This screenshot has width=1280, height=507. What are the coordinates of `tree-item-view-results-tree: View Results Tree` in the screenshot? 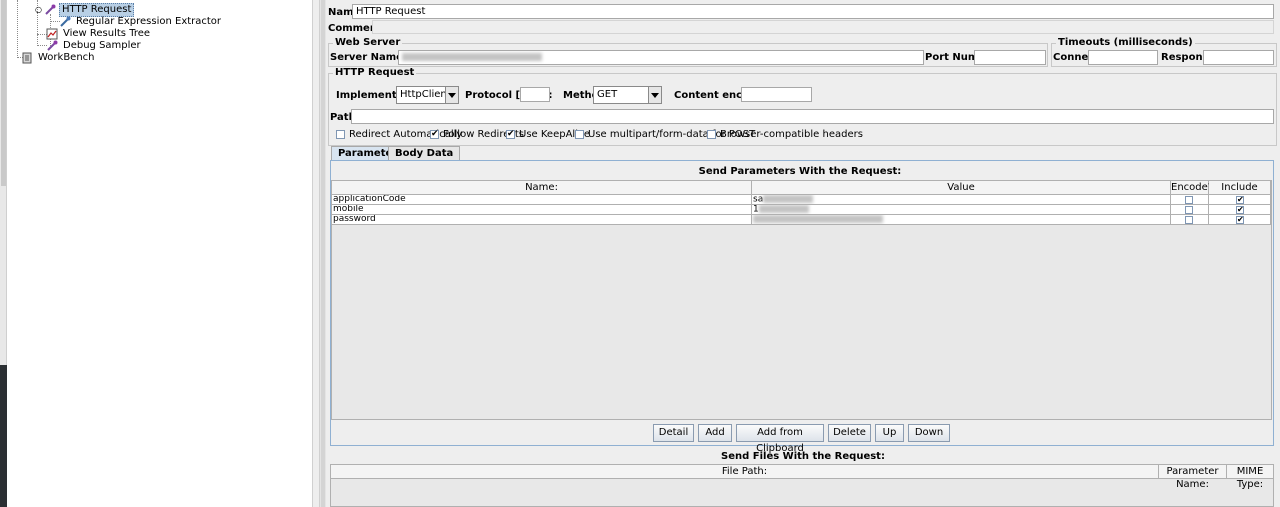 It's located at (99, 34).